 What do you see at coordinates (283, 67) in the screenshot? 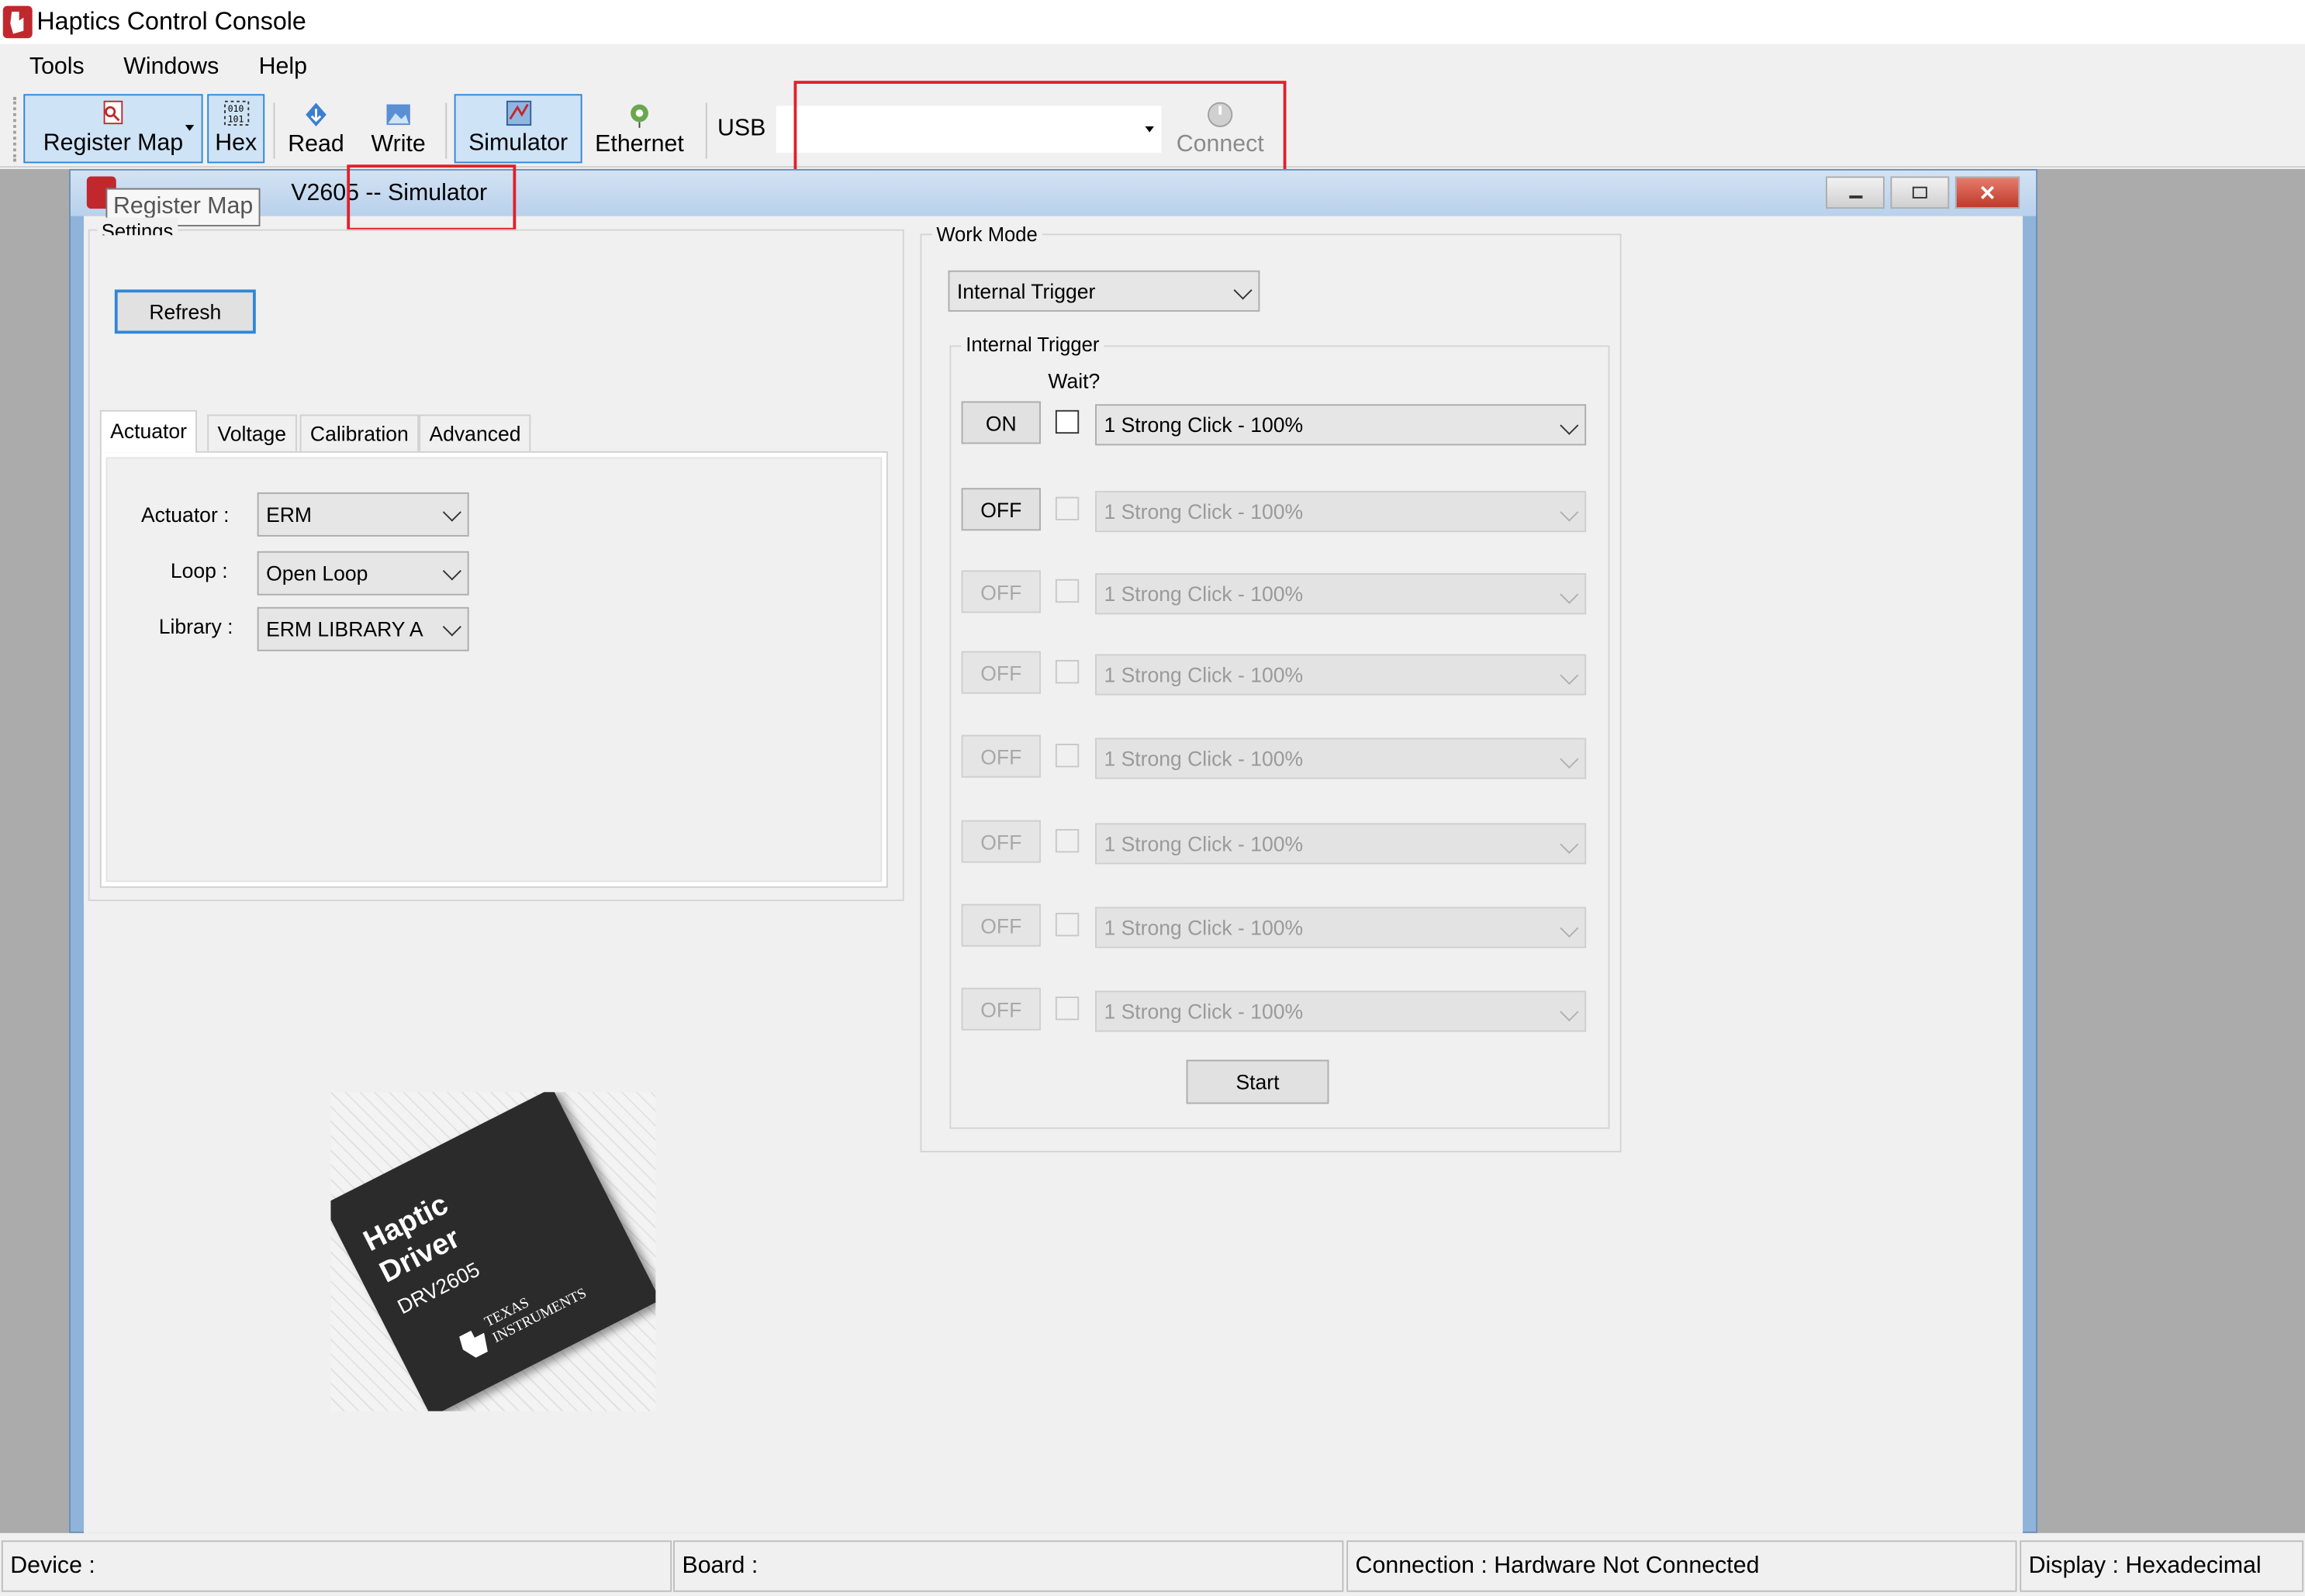
I see `menu-help: Help` at bounding box center [283, 67].